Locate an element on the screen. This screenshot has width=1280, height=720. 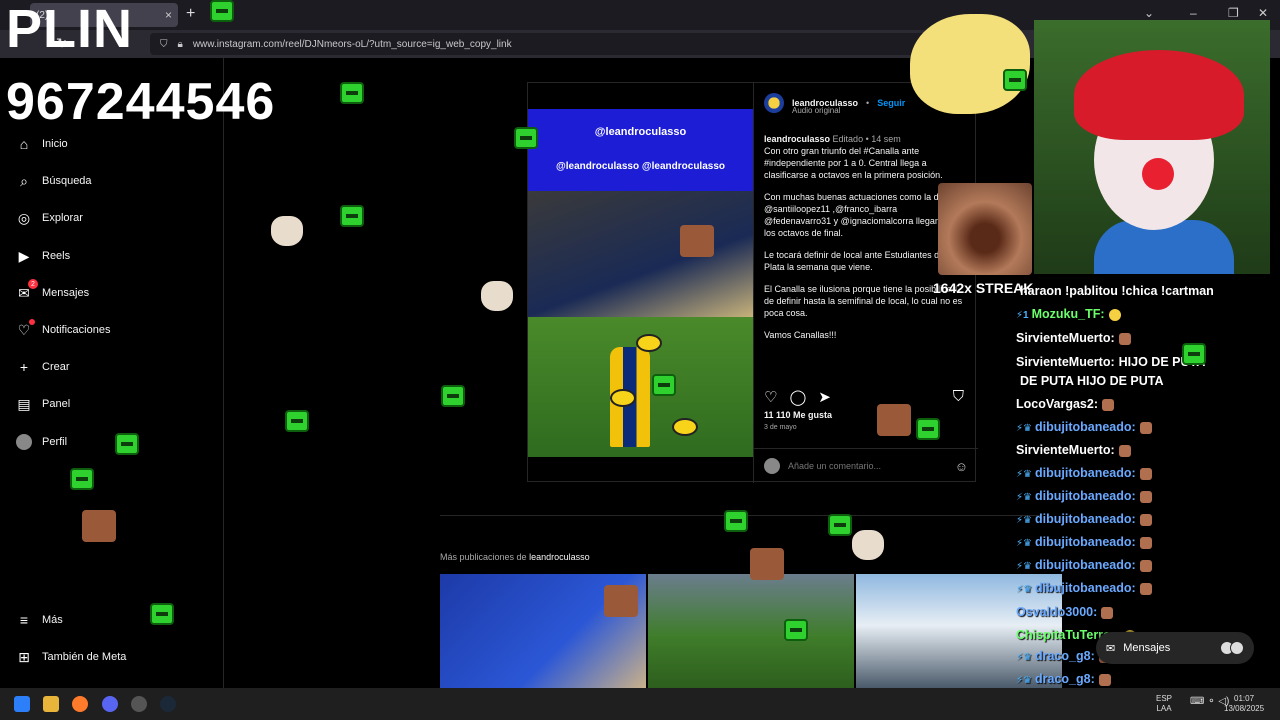
firefox-icon is located at coordinates (80, 704).